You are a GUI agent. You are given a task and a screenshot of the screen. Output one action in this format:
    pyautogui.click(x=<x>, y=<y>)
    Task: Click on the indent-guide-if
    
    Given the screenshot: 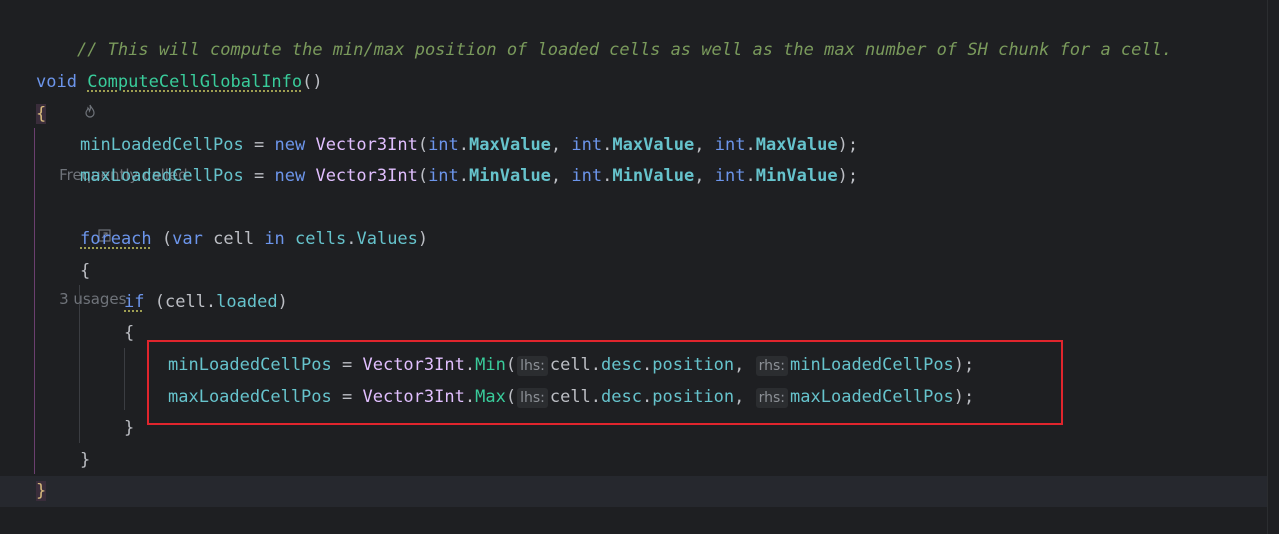 What is the action you would take?
    pyautogui.click(x=124, y=379)
    